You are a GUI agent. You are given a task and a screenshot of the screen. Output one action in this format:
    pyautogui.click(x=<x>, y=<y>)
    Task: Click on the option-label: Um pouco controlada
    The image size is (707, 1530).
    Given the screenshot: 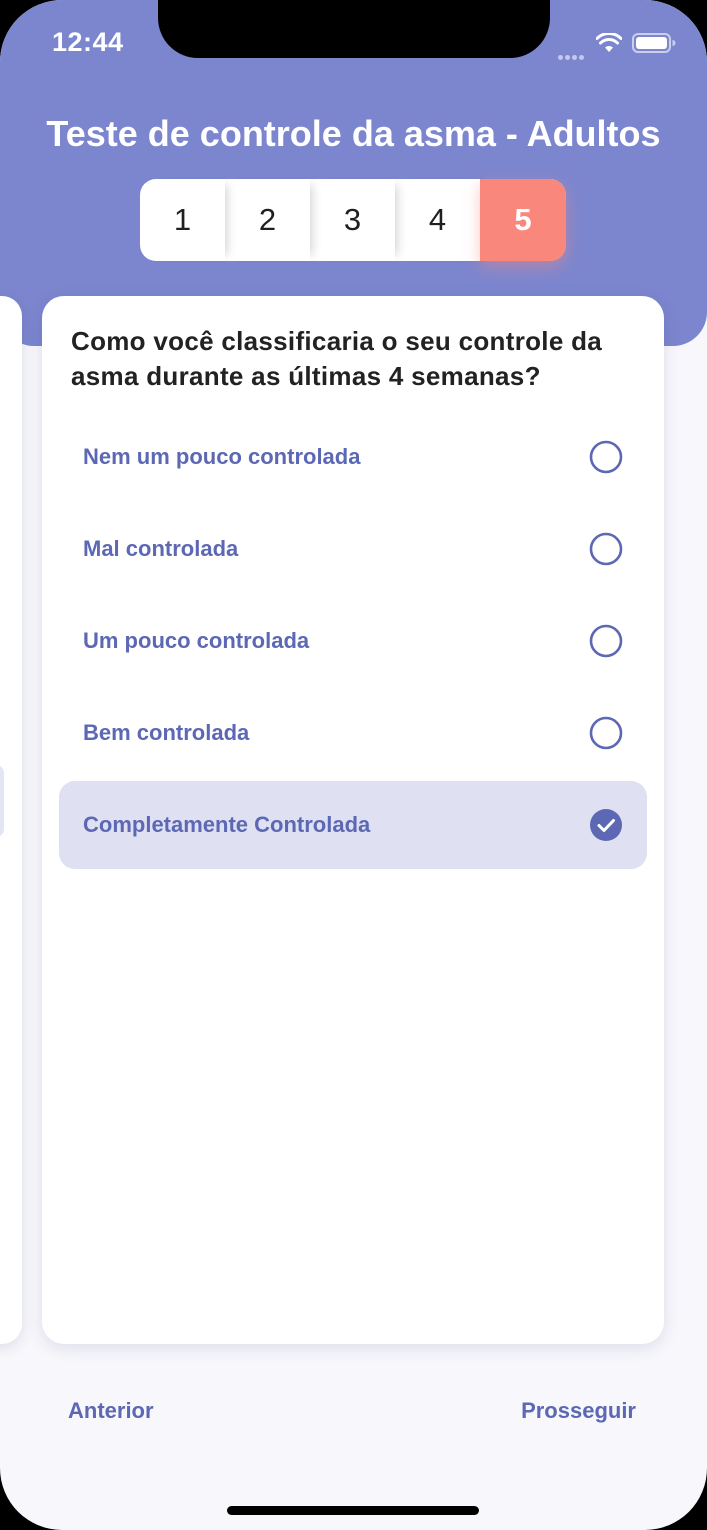 What is the action you would take?
    pyautogui.click(x=196, y=640)
    